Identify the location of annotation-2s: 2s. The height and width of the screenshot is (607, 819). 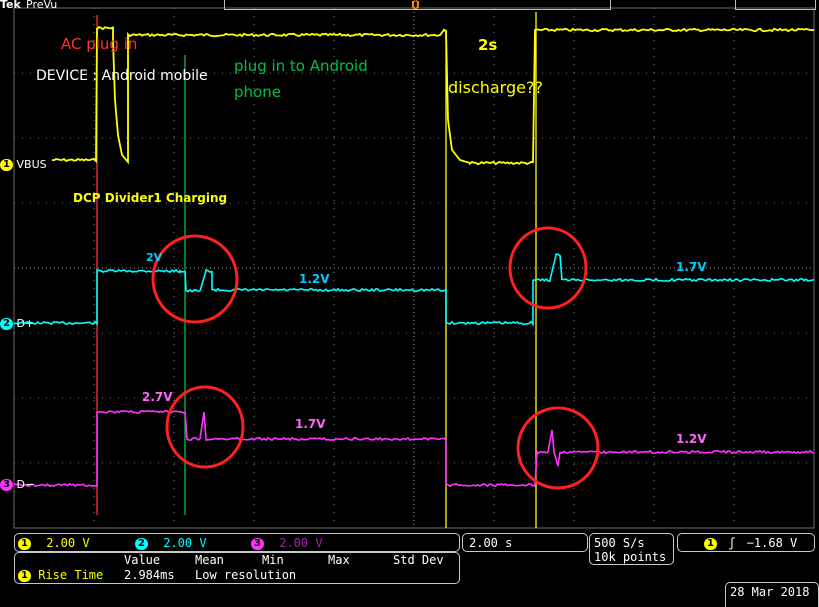
(488, 45).